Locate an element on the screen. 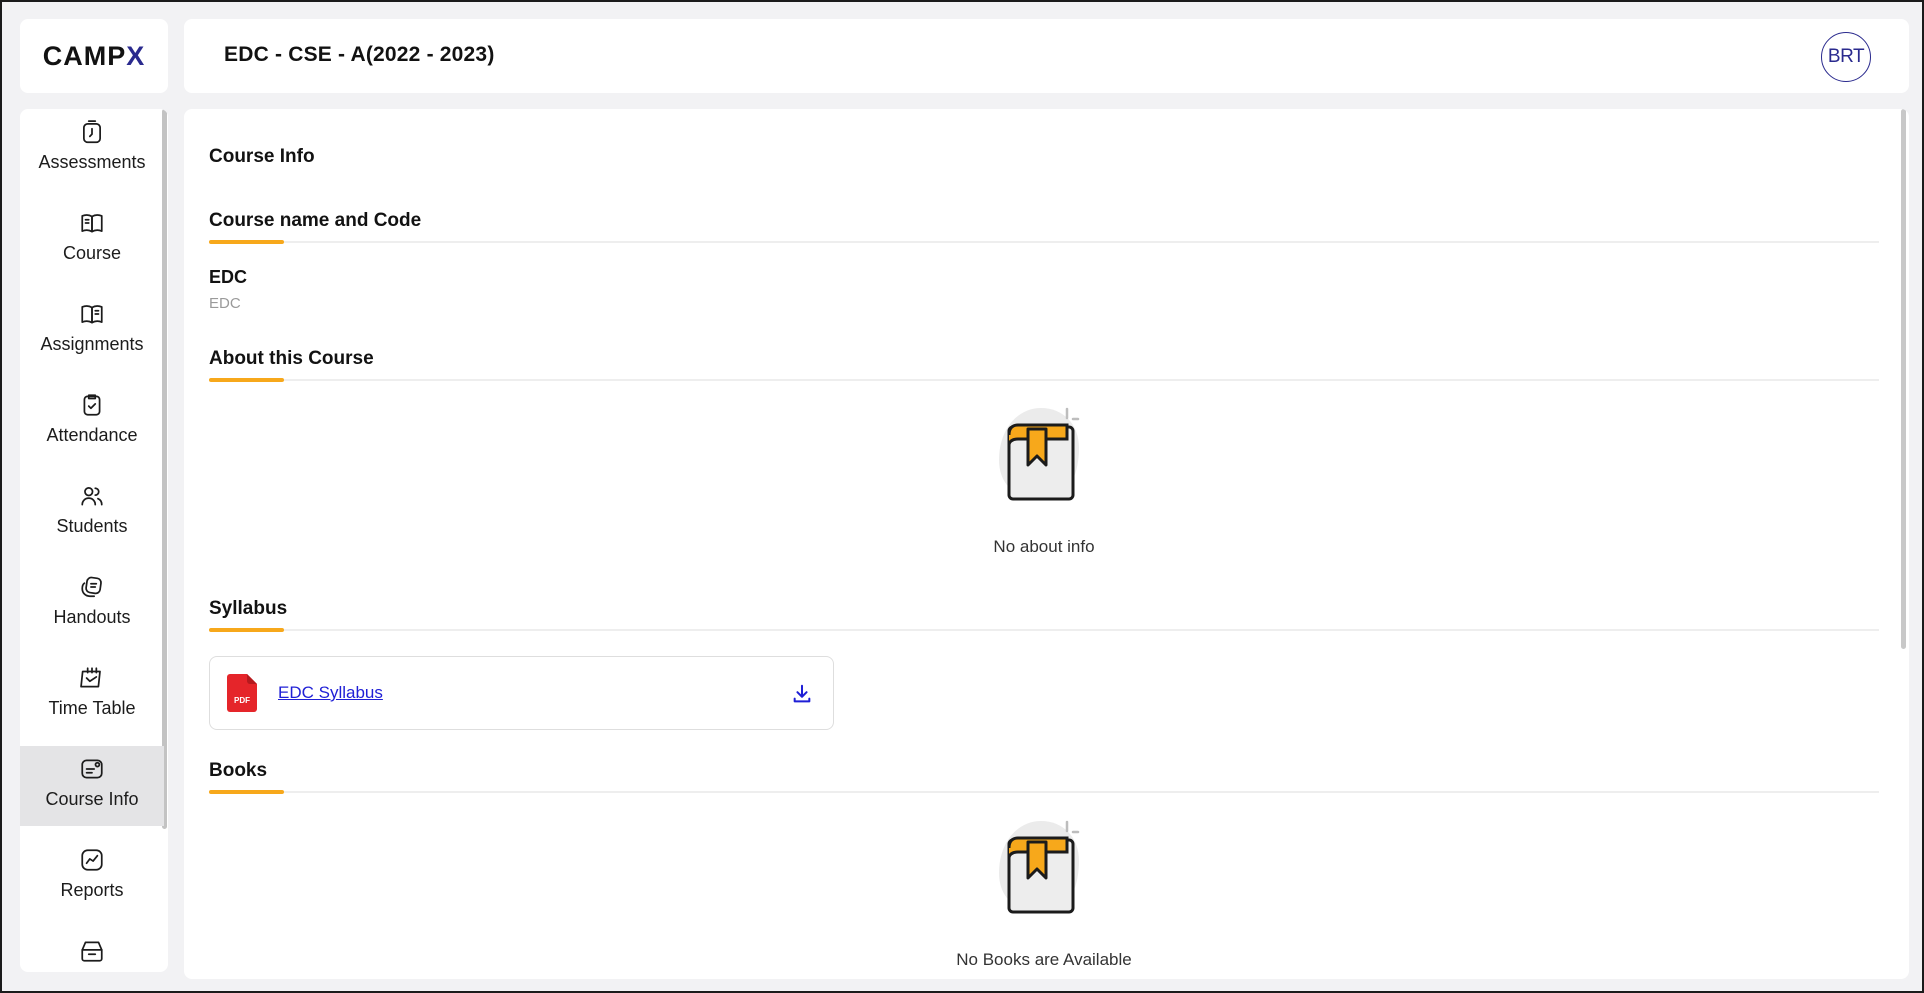  top-header: EDC - CSE - A(2022 - 2023) BRT is located at coordinates (1046, 56).